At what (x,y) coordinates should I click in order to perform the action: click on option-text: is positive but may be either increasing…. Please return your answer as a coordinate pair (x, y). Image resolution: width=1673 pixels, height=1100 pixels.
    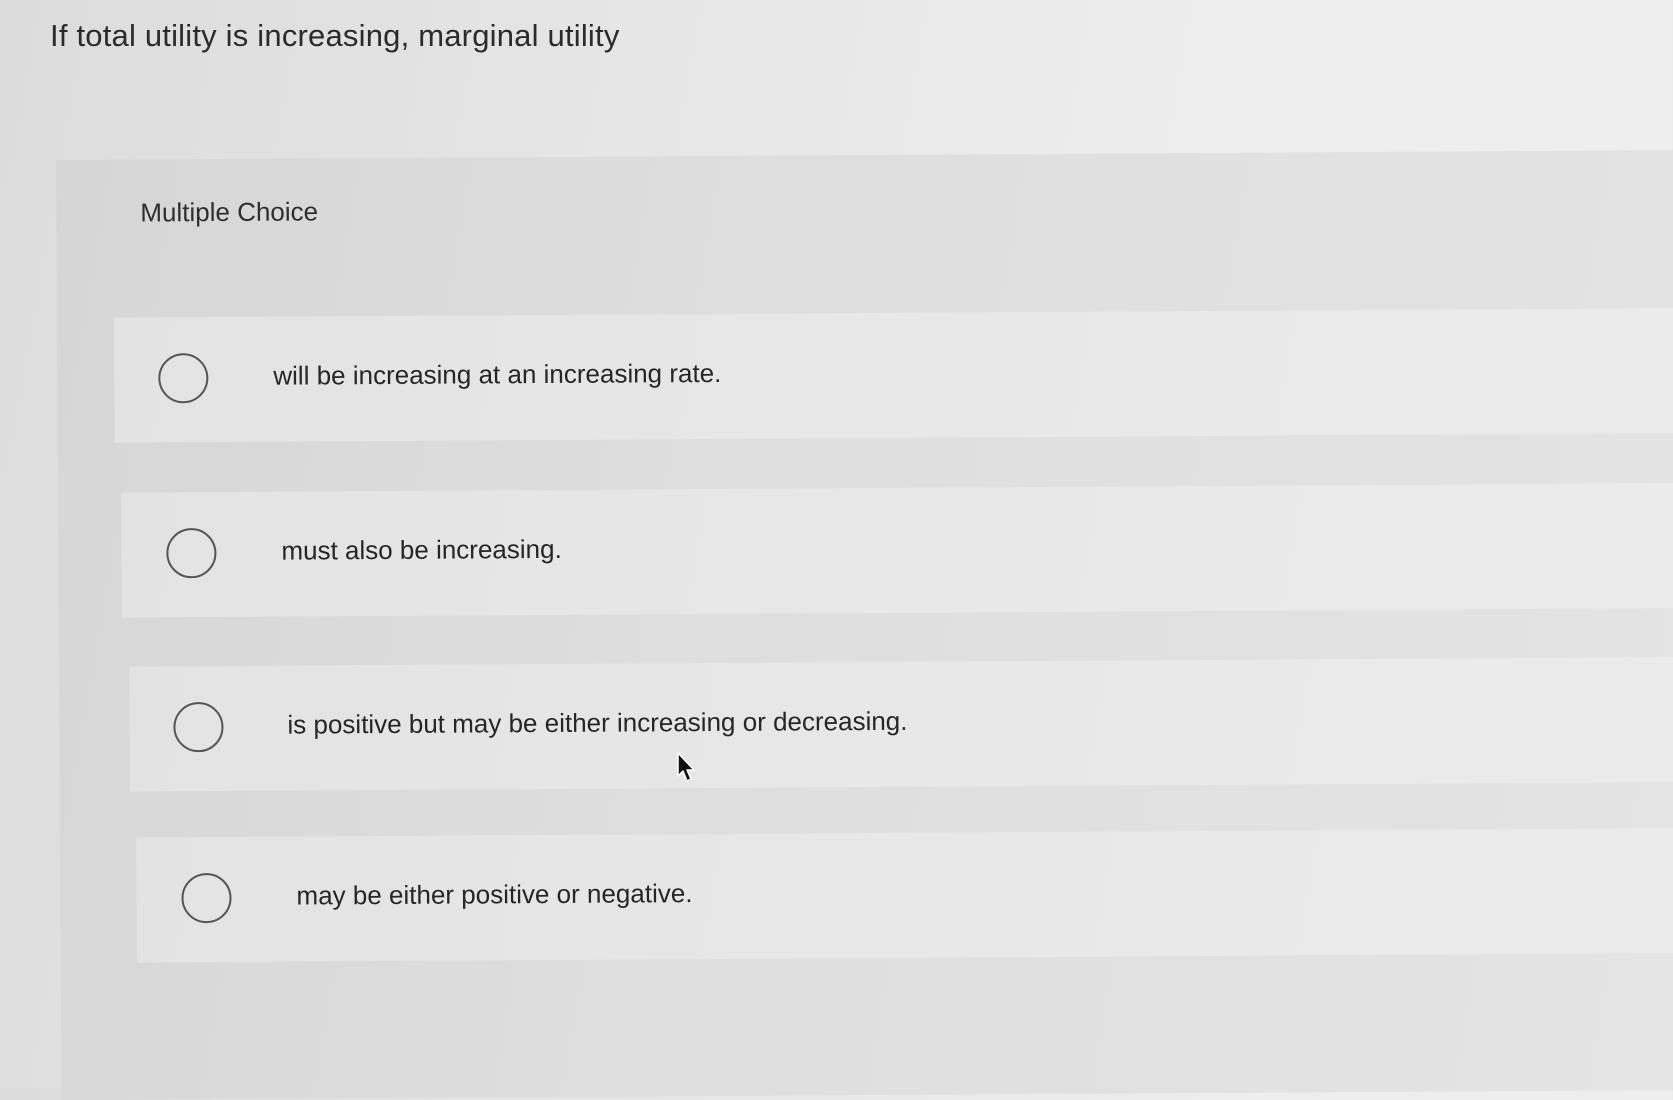
    Looking at the image, I should click on (597, 722).